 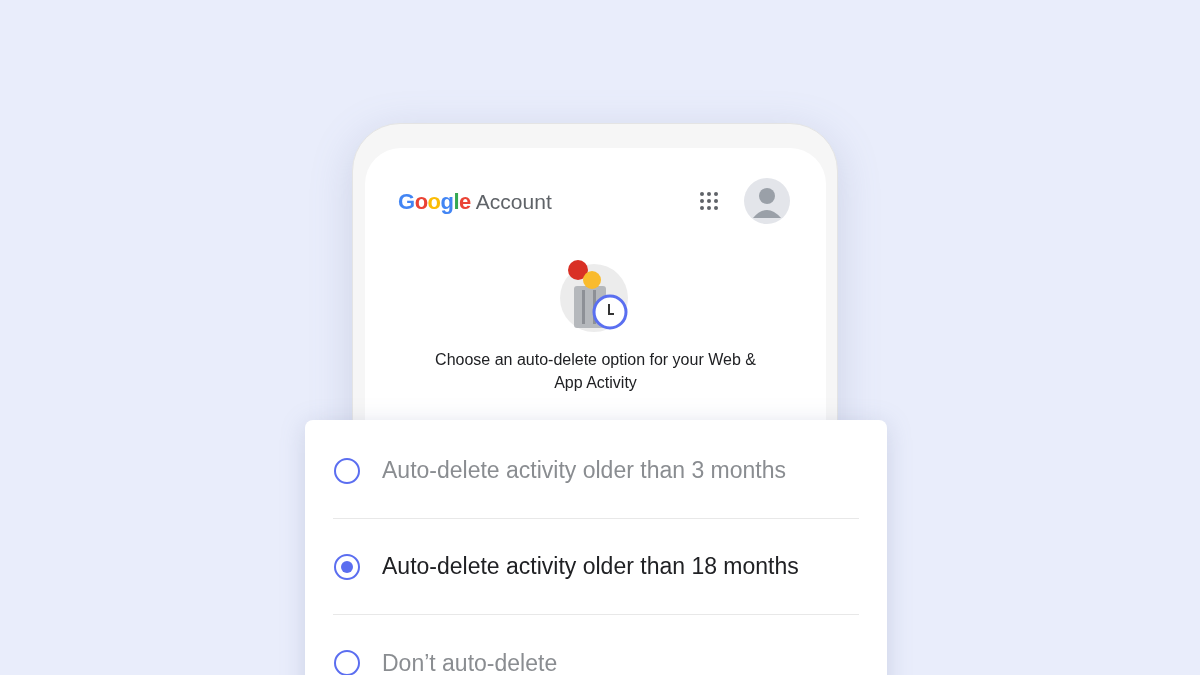 What do you see at coordinates (767, 201) in the screenshot?
I see `avatar-icon` at bounding box center [767, 201].